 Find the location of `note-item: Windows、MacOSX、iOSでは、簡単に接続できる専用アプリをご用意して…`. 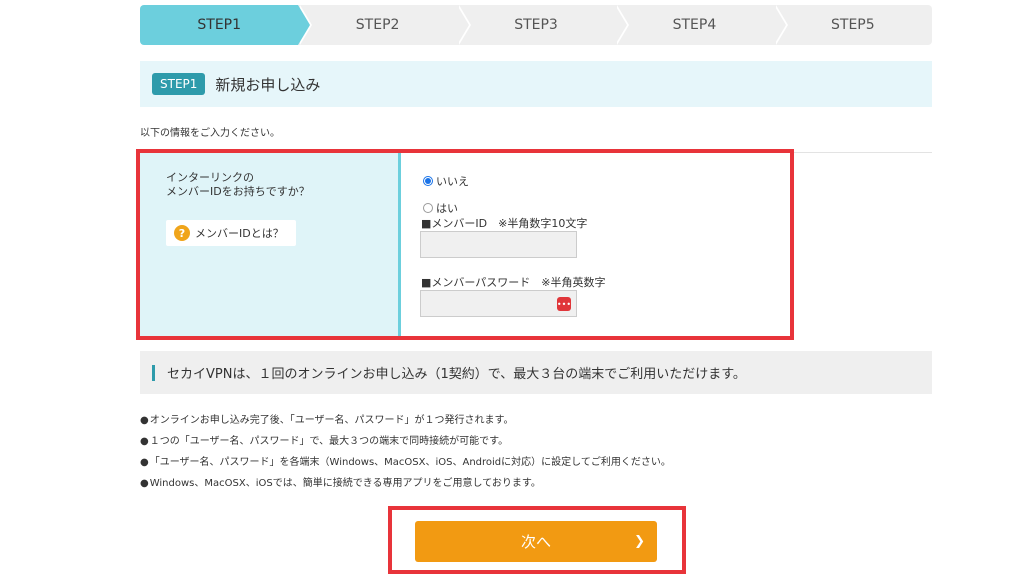

note-item: Windows、MacOSX、iOSでは、簡単に接続できる専用アプリをご用意して… is located at coordinates (405, 483).